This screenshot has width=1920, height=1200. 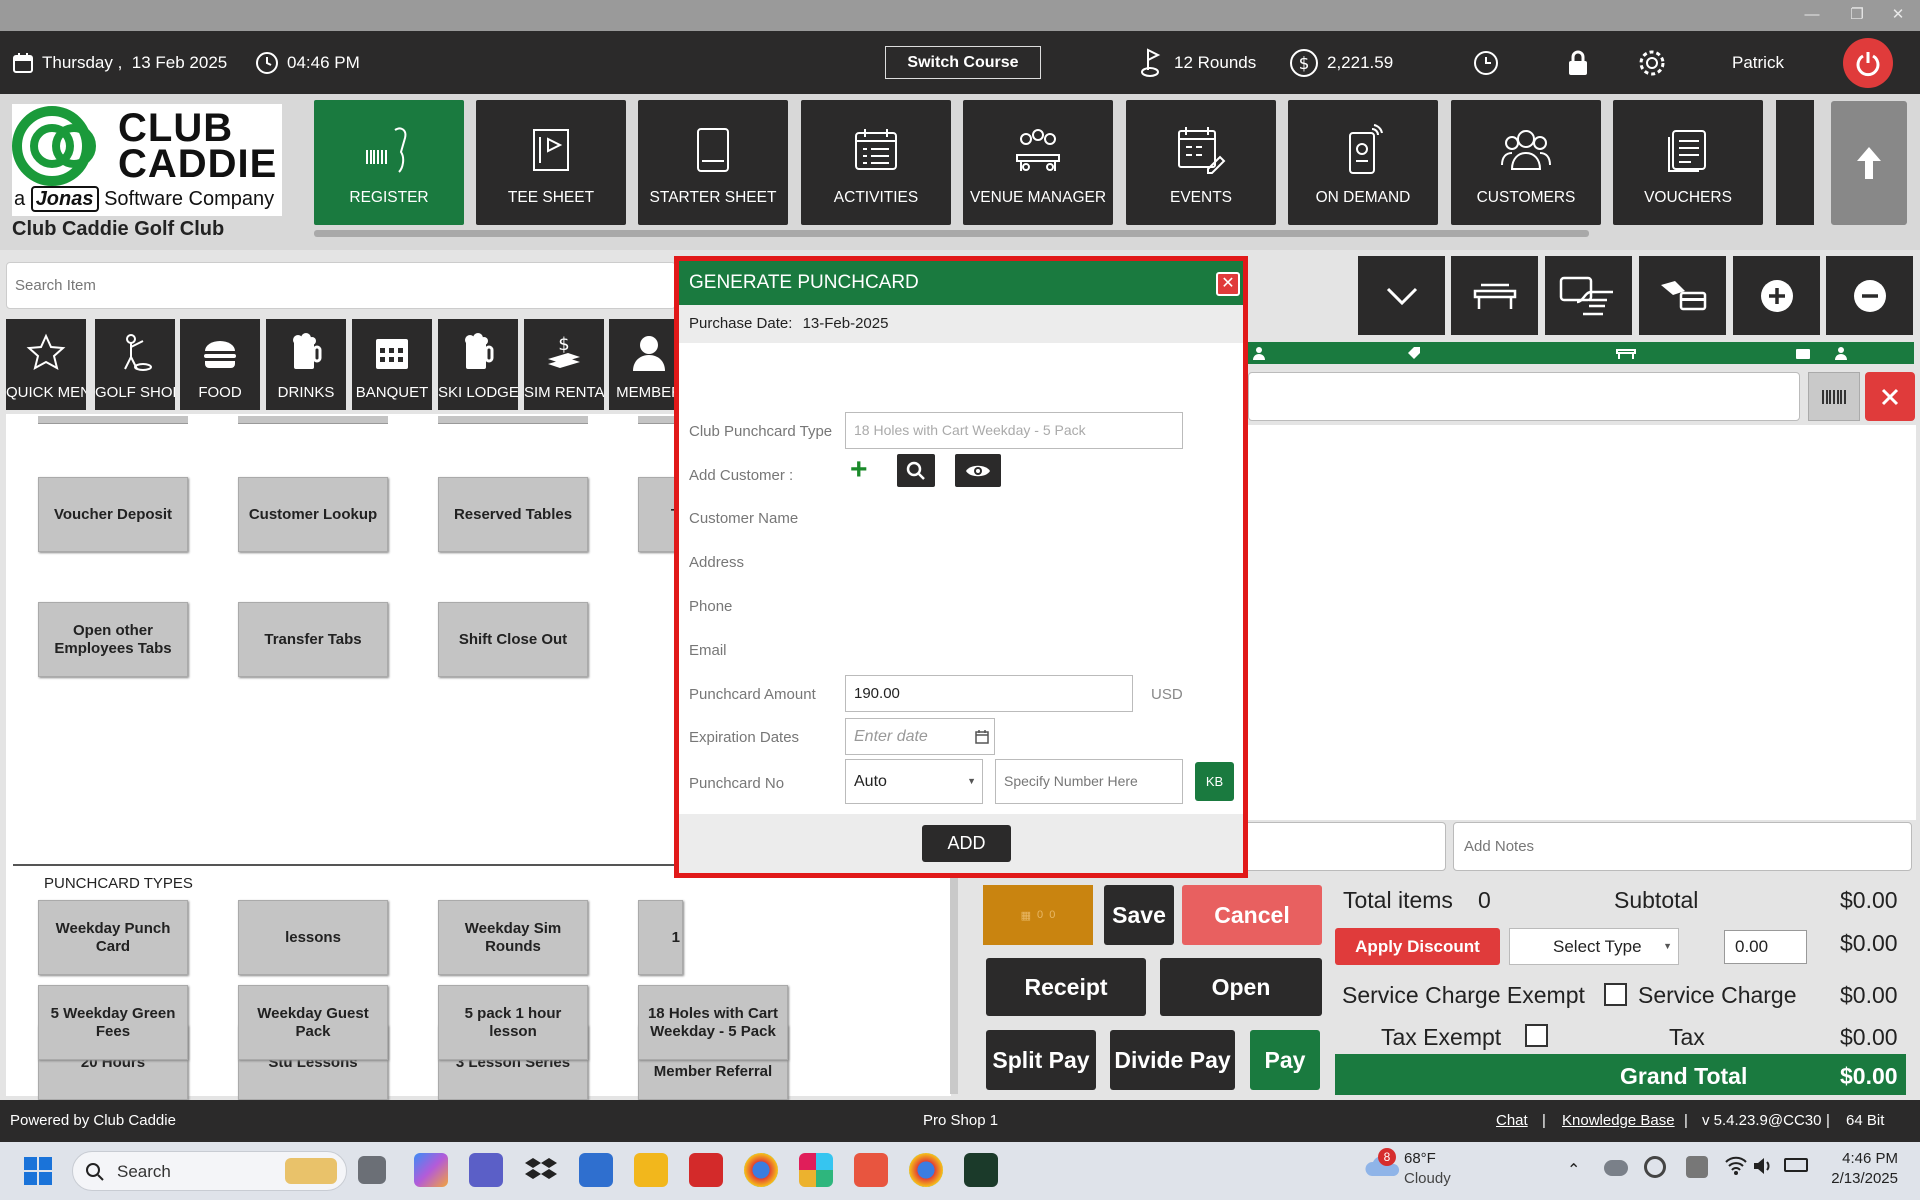 What do you see at coordinates (38, 1173) in the screenshot?
I see `start-button` at bounding box center [38, 1173].